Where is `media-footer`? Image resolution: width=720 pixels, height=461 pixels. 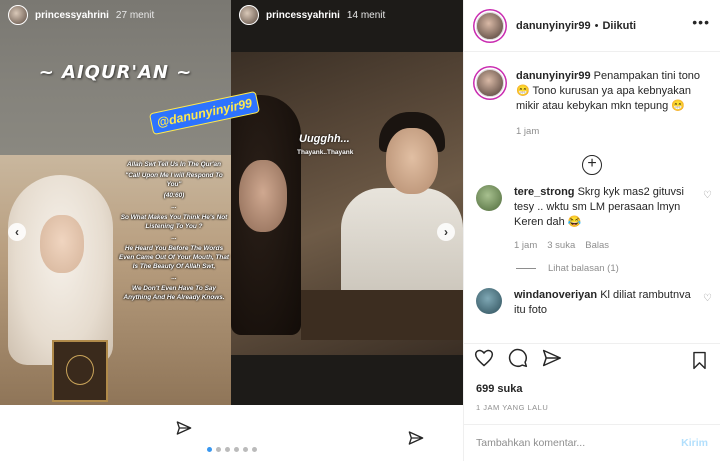
media-footer is located at coordinates (231, 433).